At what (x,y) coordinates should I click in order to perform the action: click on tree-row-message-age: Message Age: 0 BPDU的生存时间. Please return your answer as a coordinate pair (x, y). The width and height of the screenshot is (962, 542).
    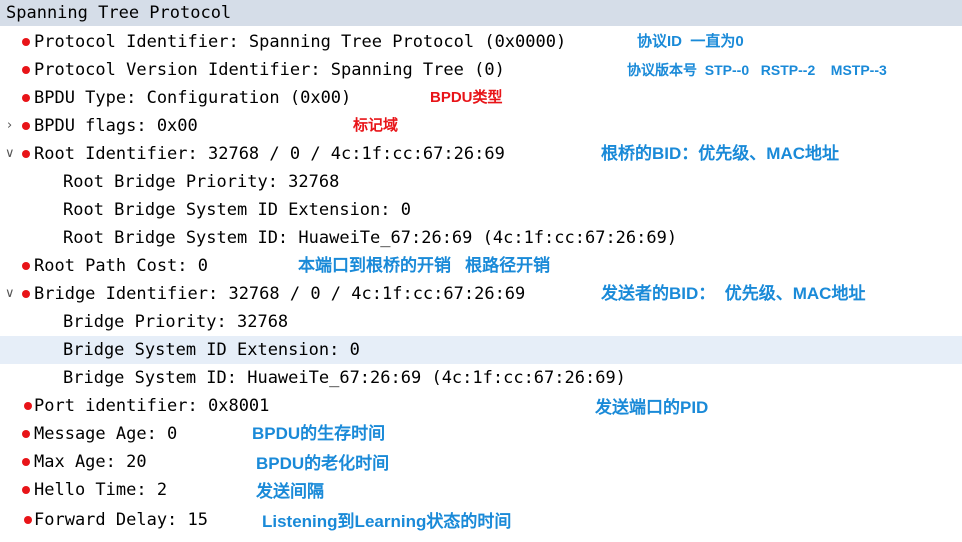
    Looking at the image, I should click on (481, 434).